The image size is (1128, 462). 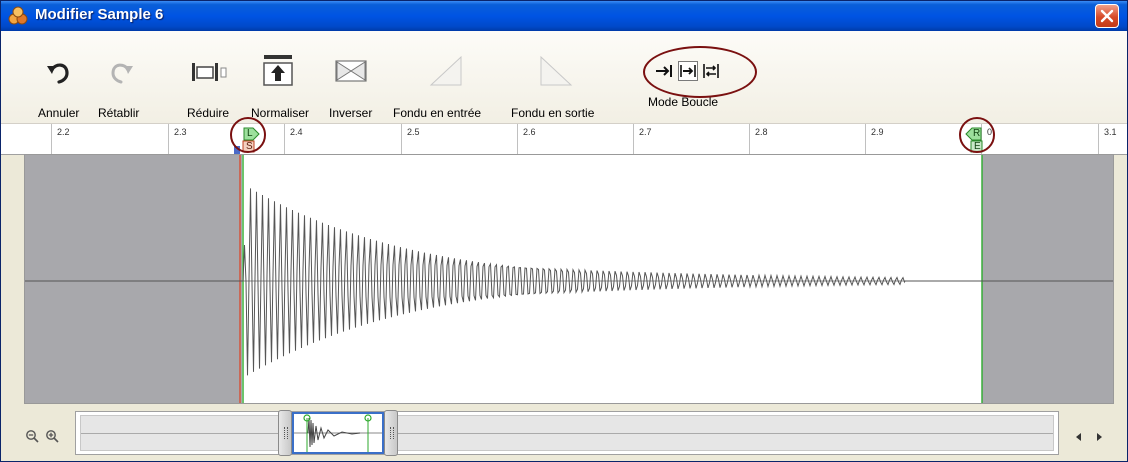 I want to click on scroll-right-icon, so click(x=1099, y=437).